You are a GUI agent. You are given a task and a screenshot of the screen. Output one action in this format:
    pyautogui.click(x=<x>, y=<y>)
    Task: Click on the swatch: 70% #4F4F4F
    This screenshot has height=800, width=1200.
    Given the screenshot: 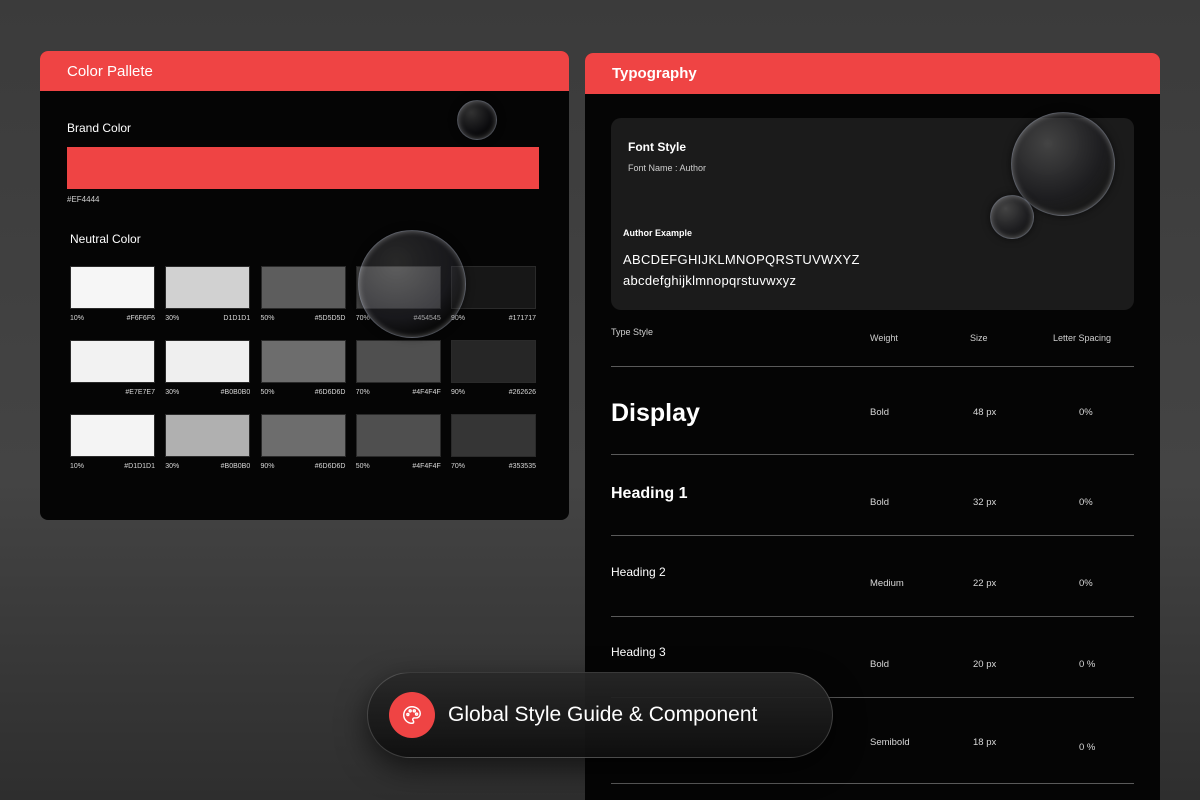 What is the action you would take?
    pyautogui.click(x=398, y=377)
    